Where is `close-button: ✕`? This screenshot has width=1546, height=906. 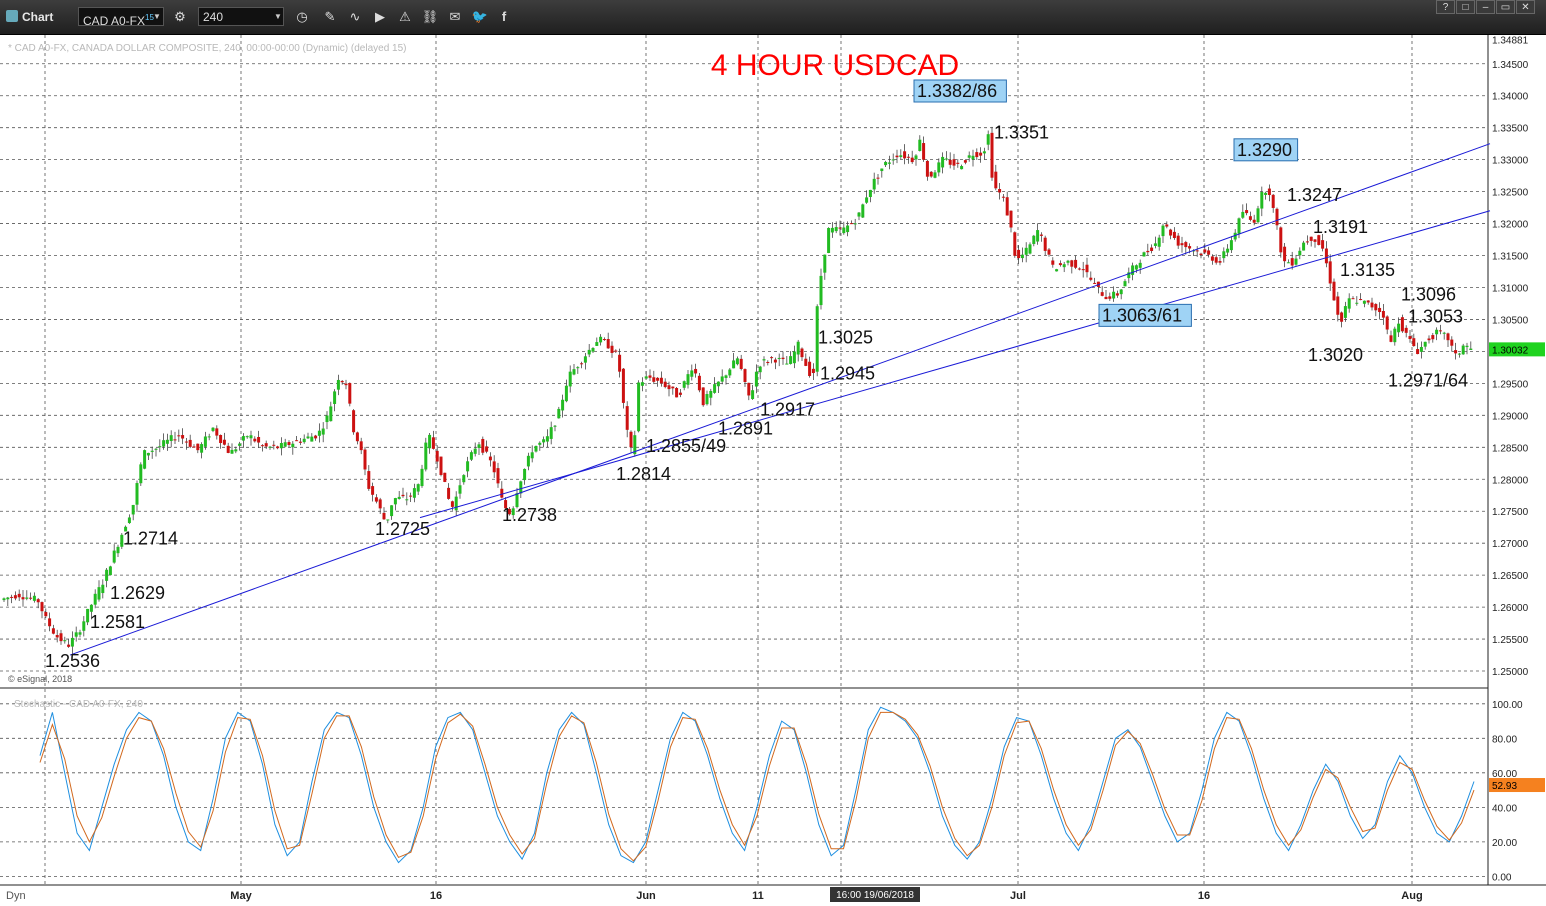 close-button: ✕ is located at coordinates (1525, 7).